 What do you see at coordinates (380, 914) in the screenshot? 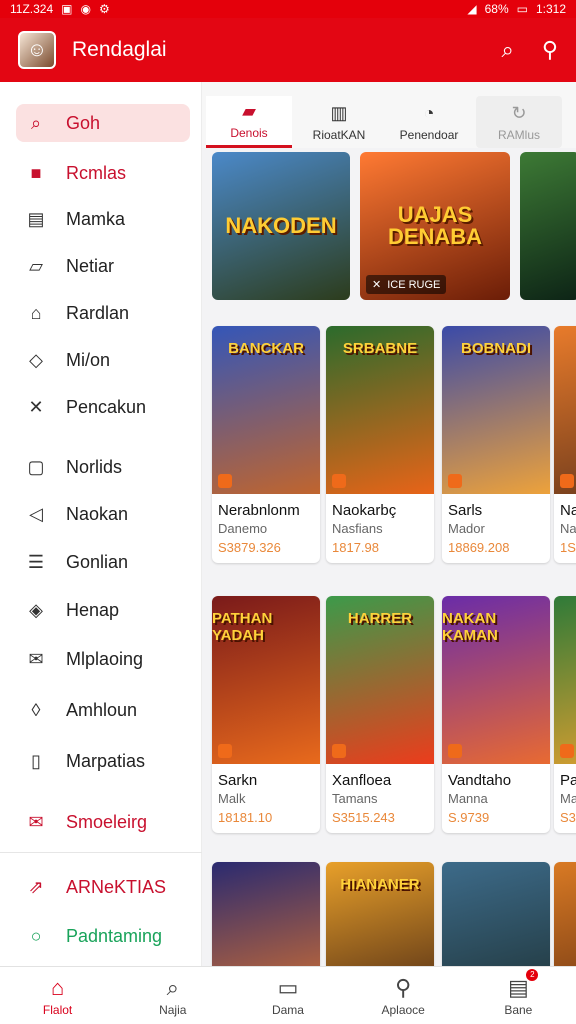
I see `game-card: HIANANER` at bounding box center [380, 914].